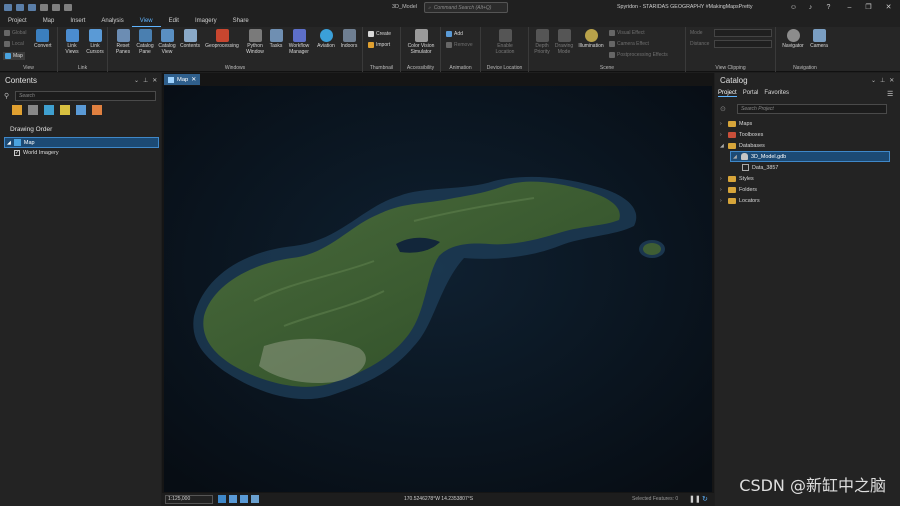  I want to click on add-animation-button: Add, so click(454, 34).